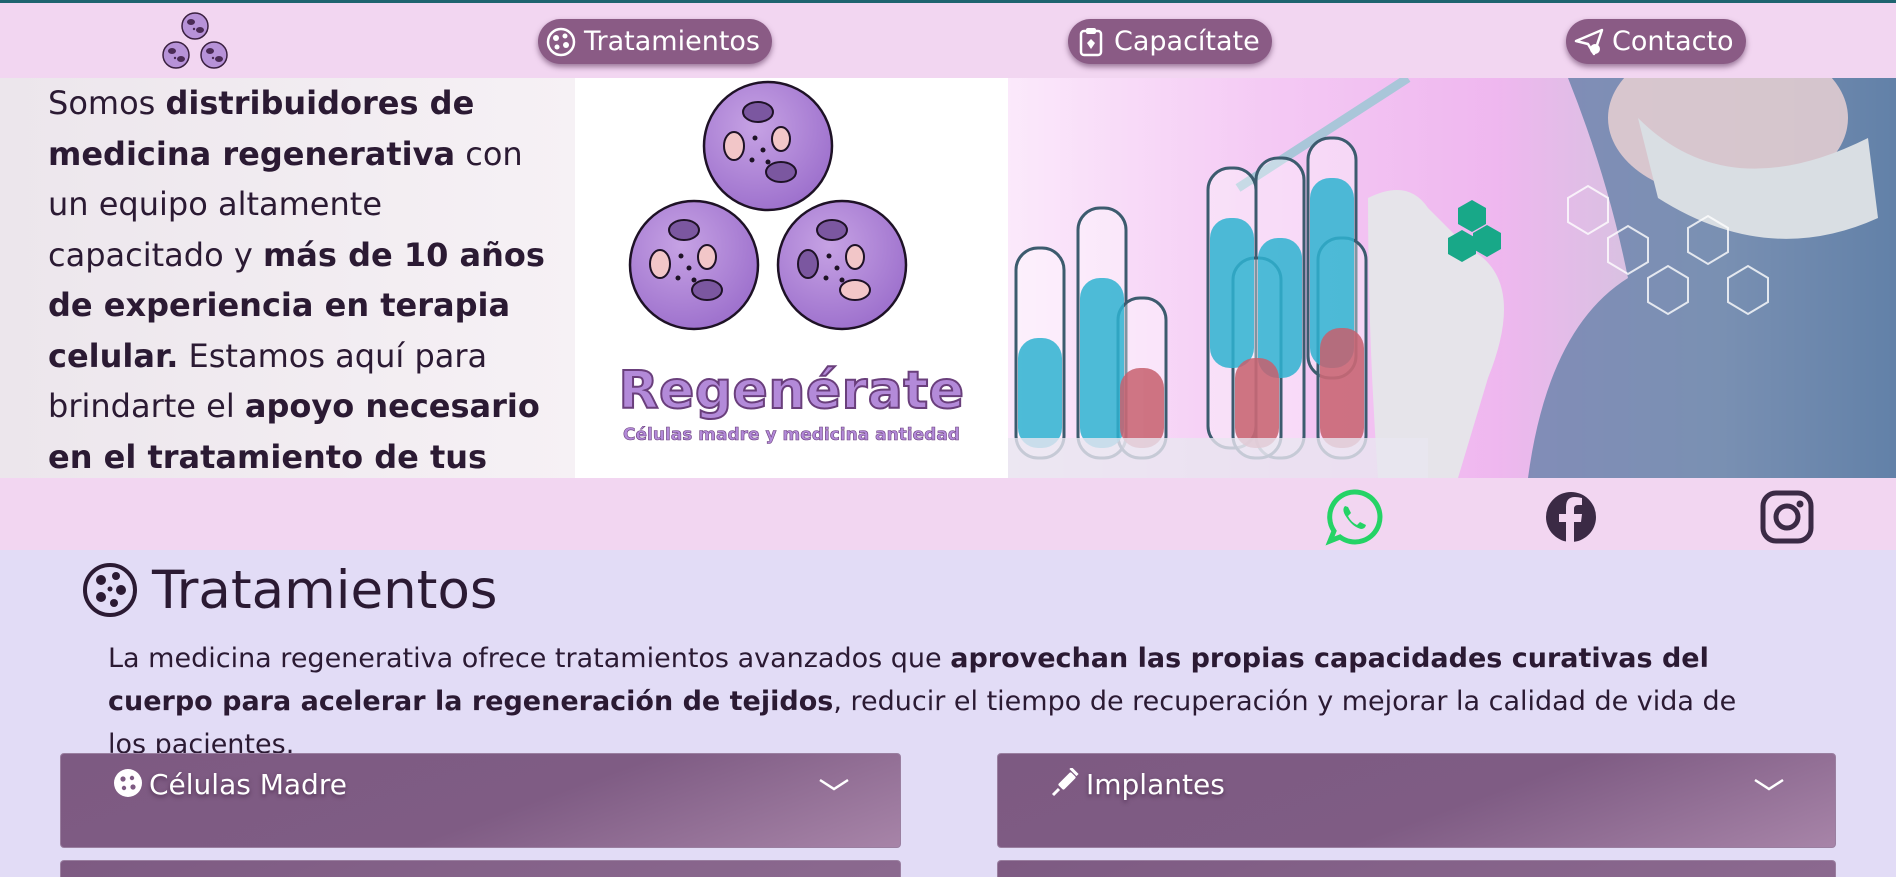  What do you see at coordinates (1155, 784) in the screenshot?
I see `accordion-label: Implantes` at bounding box center [1155, 784].